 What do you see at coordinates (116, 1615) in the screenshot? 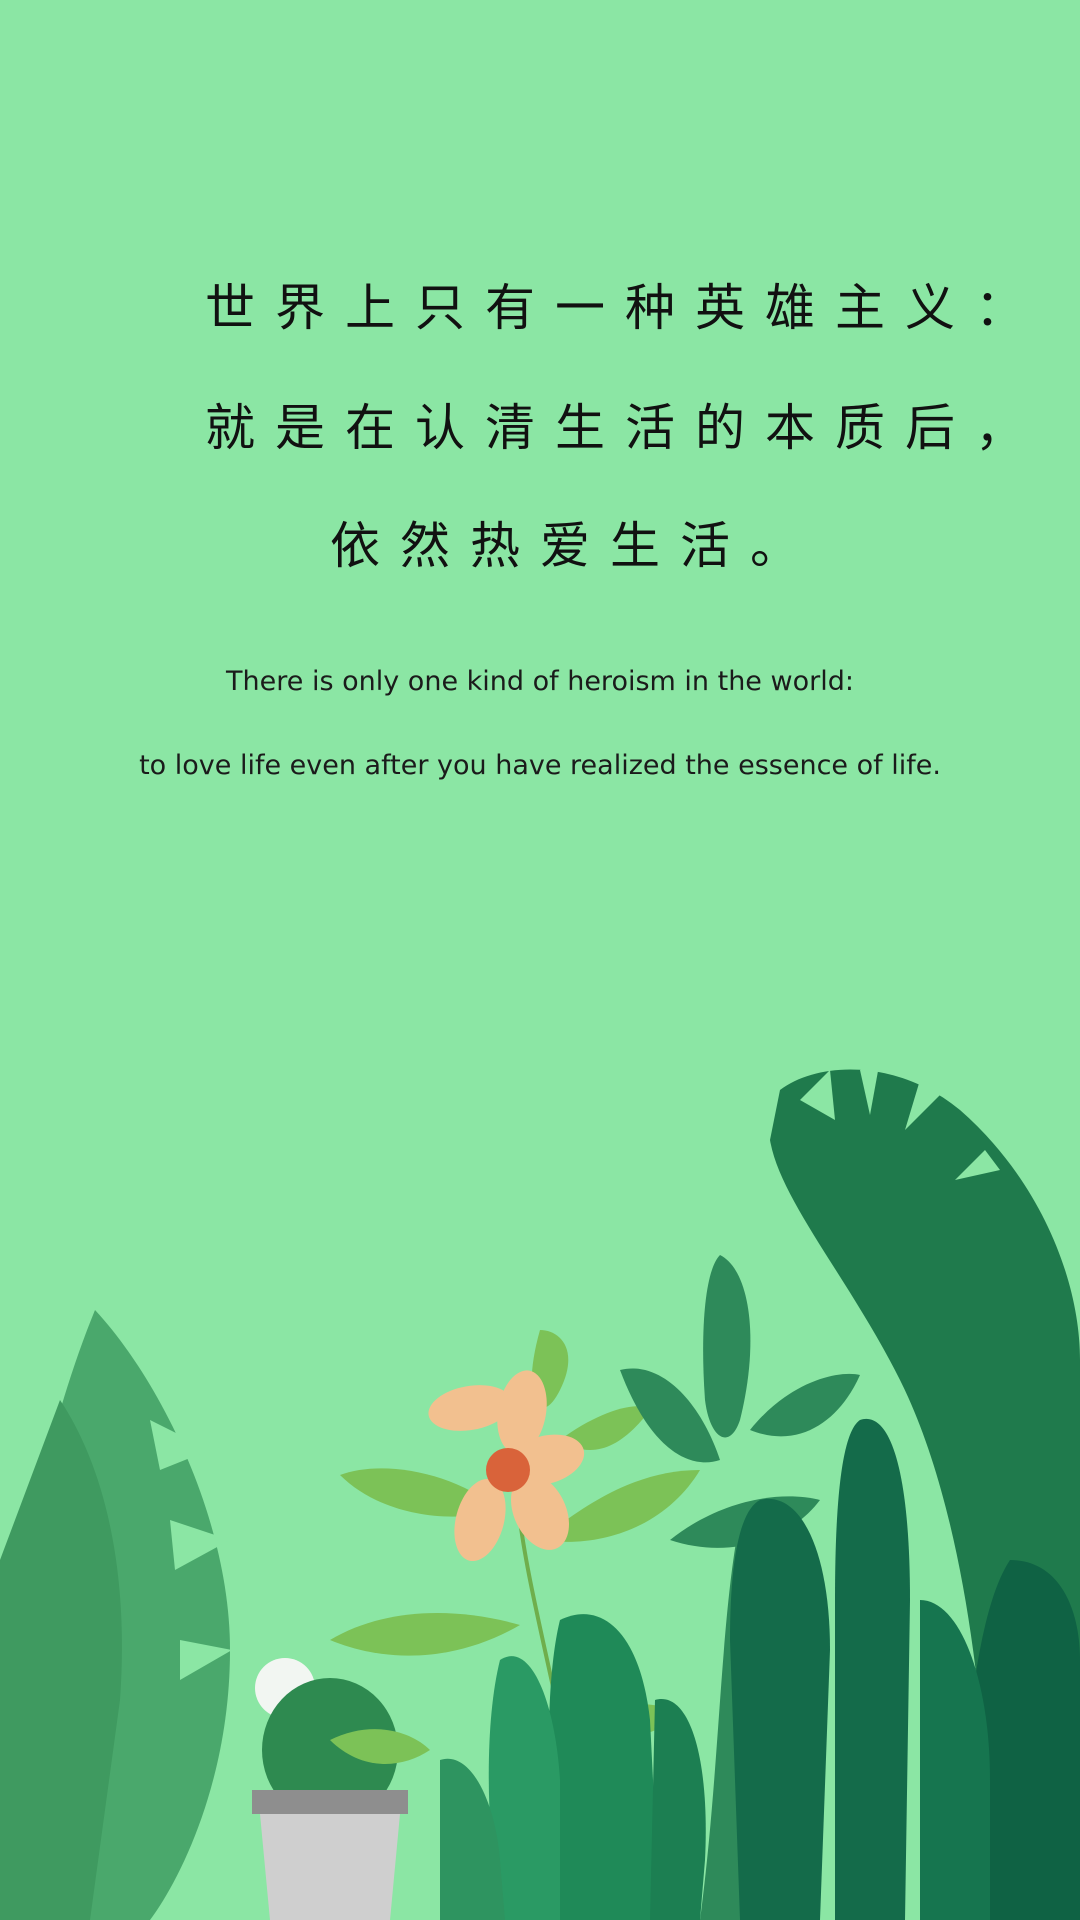
I see `left-leaf` at bounding box center [116, 1615].